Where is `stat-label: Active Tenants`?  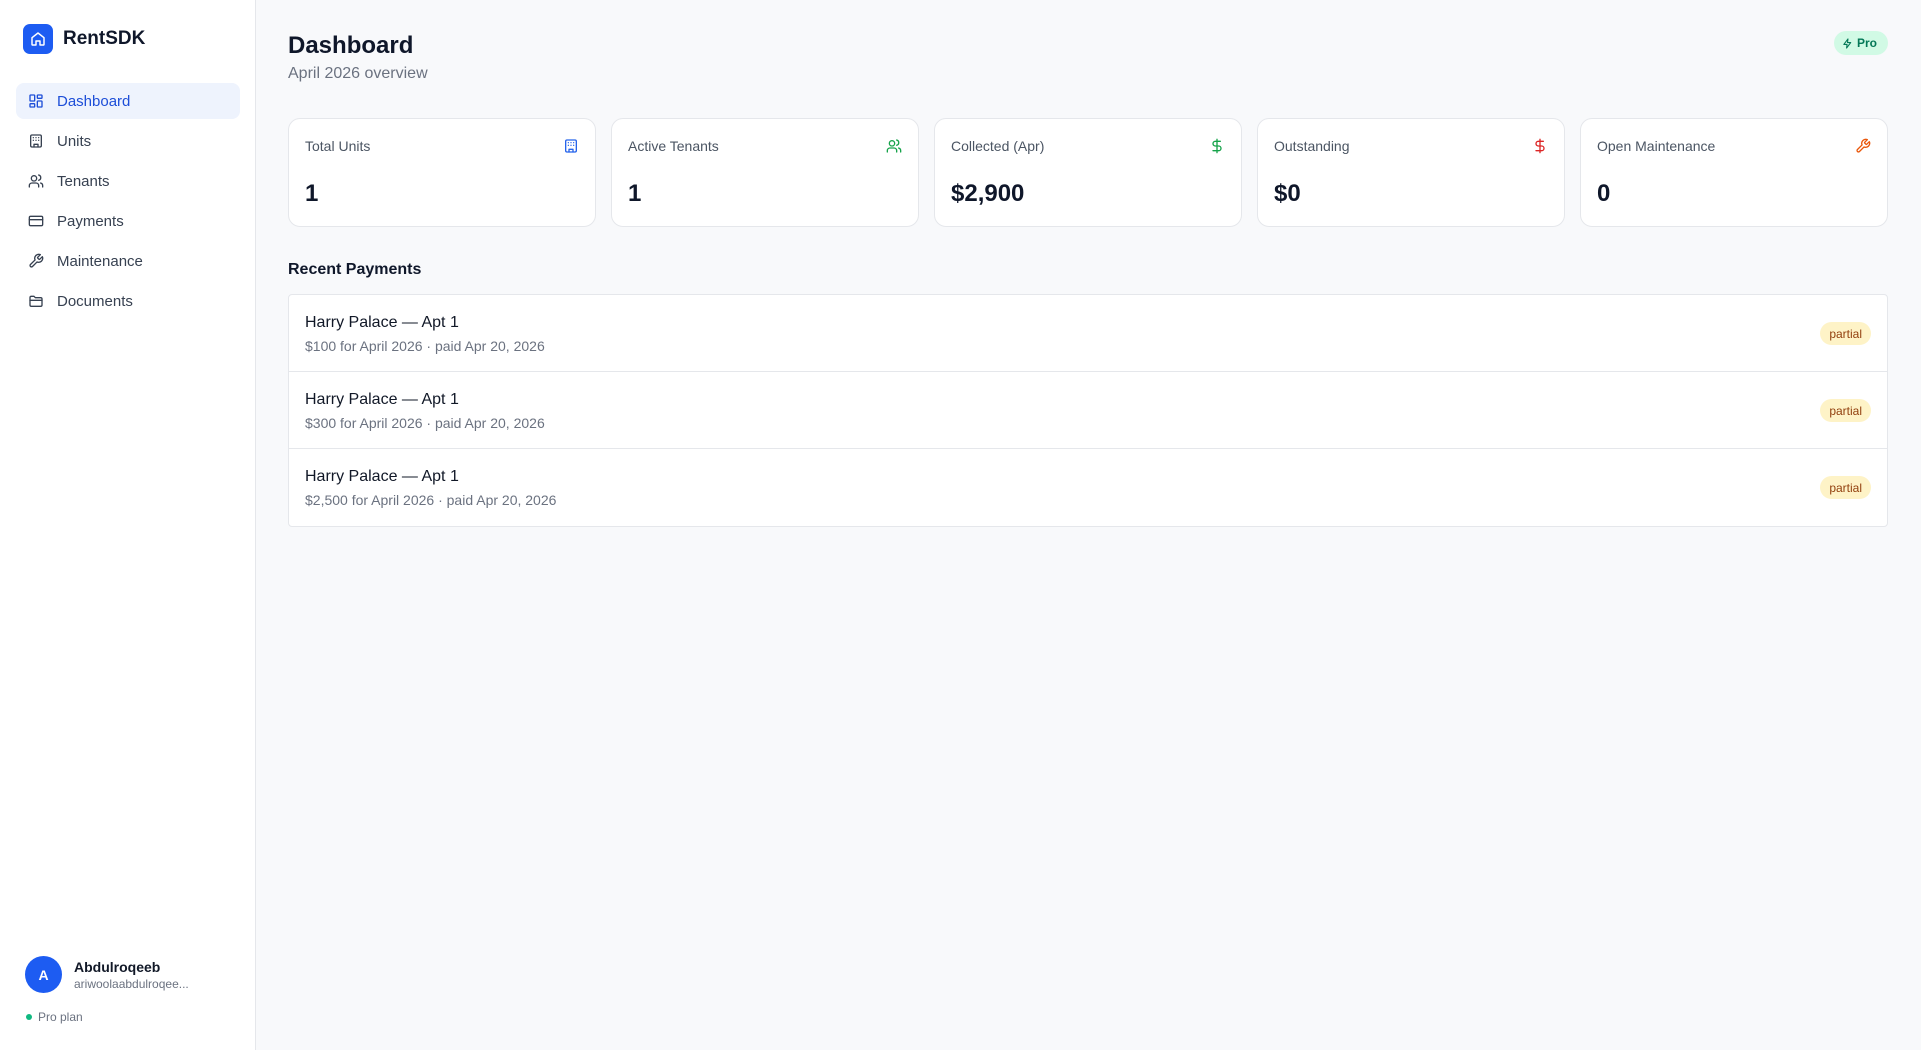 stat-label: Active Tenants is located at coordinates (673, 146).